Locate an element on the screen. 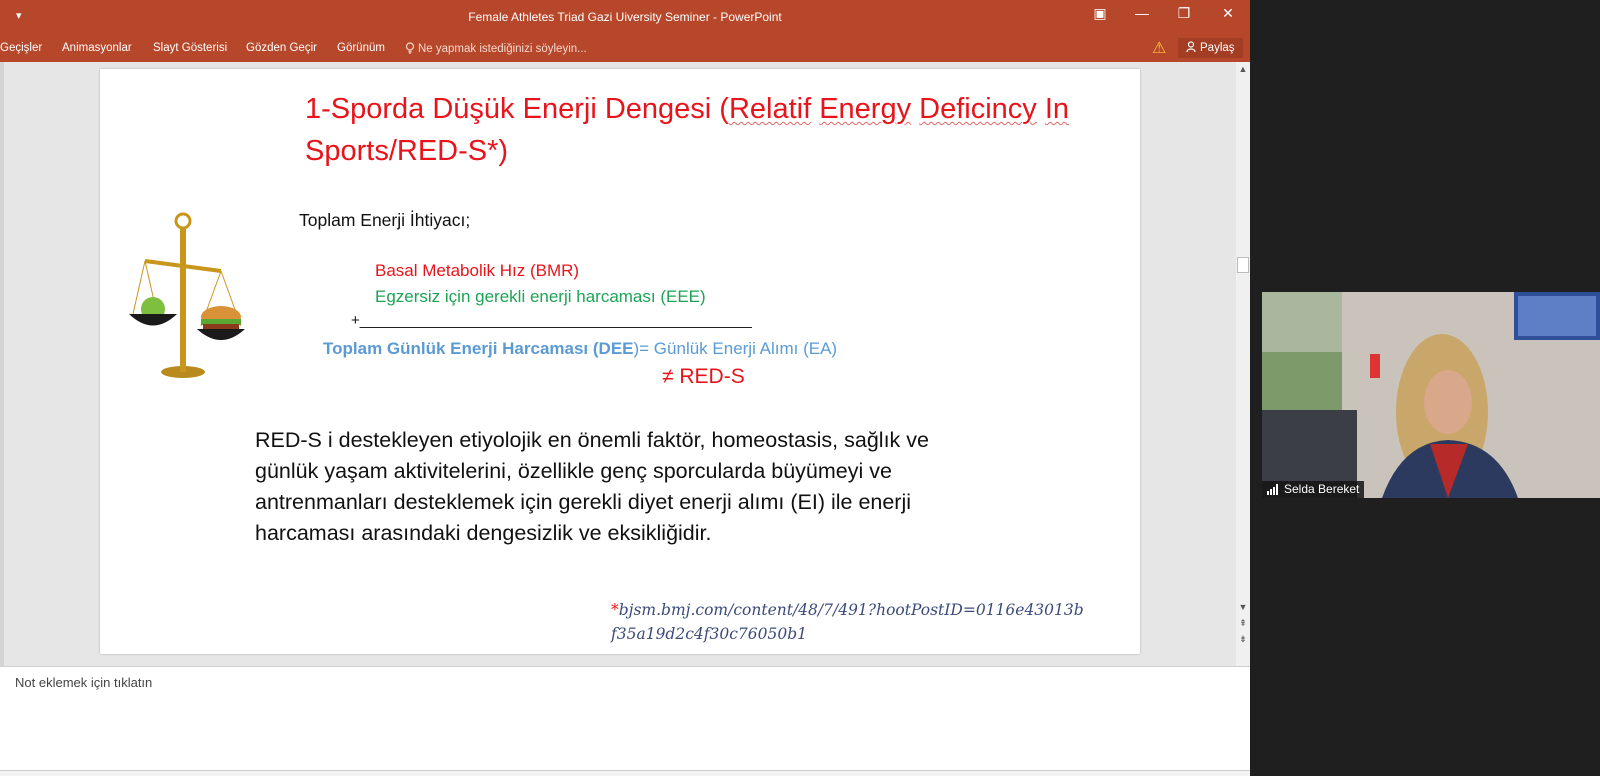 The image size is (1600, 776). warning-icon: ⚠ is located at coordinates (1159, 48).